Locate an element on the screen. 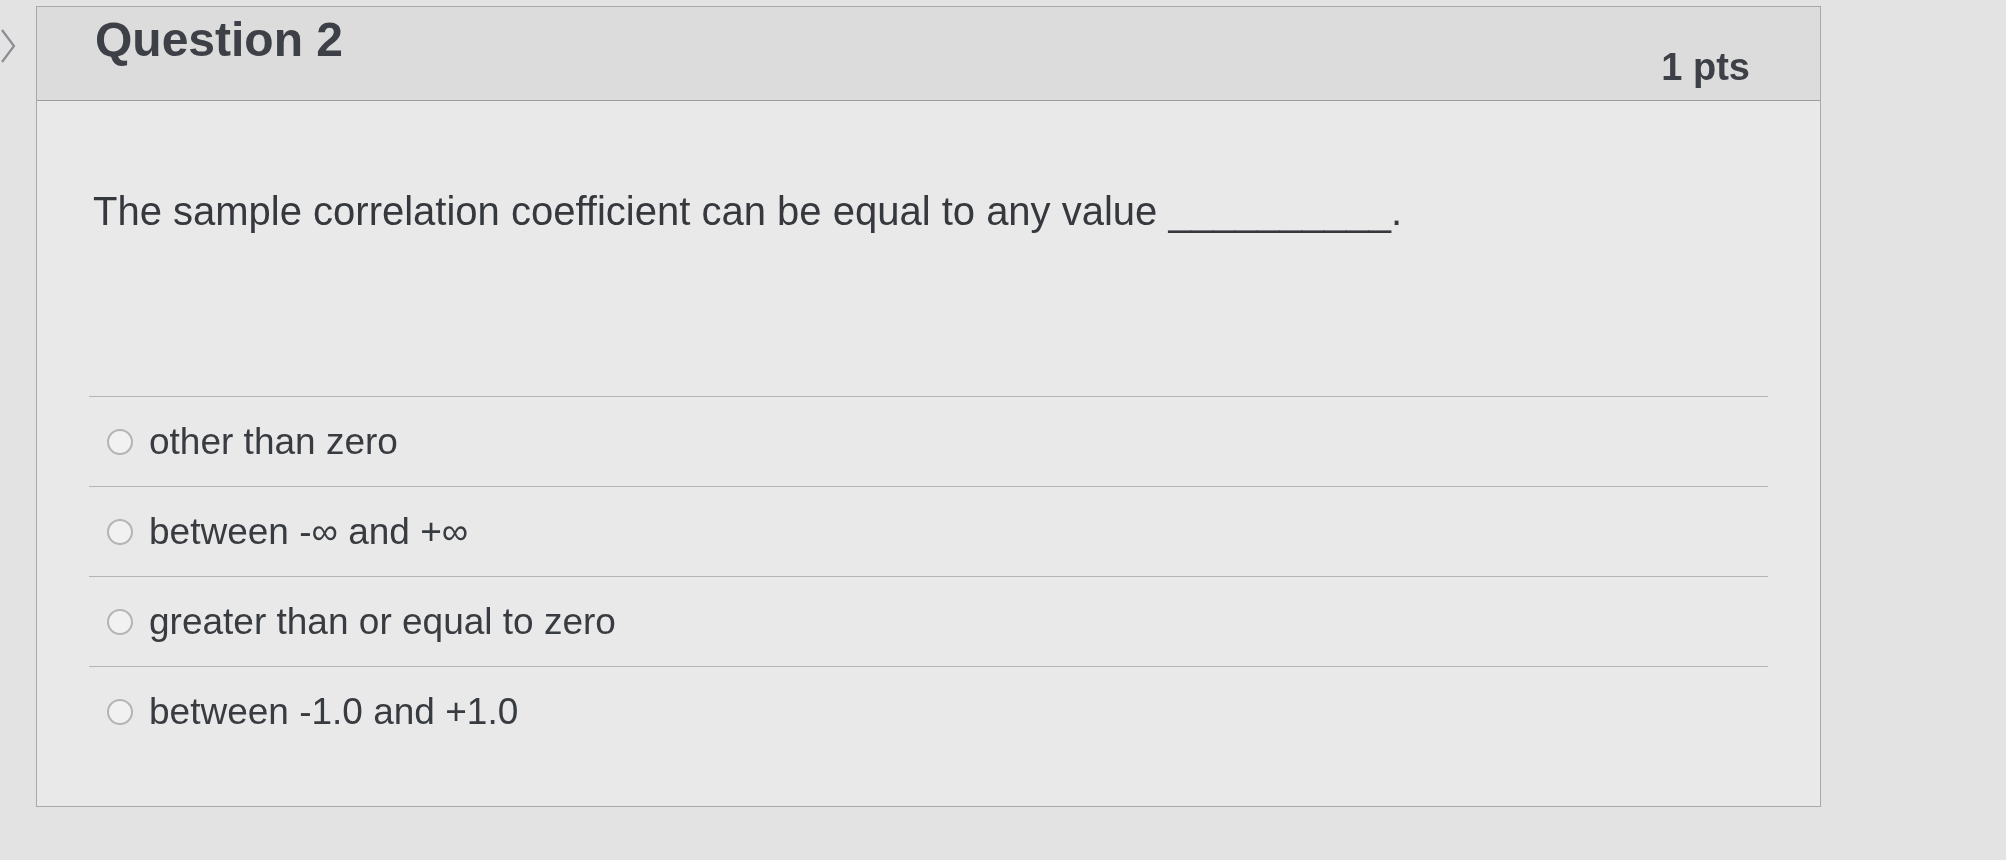 The image size is (2006, 860). answer-label: between -1.0 and +1.0 is located at coordinates (334, 711).